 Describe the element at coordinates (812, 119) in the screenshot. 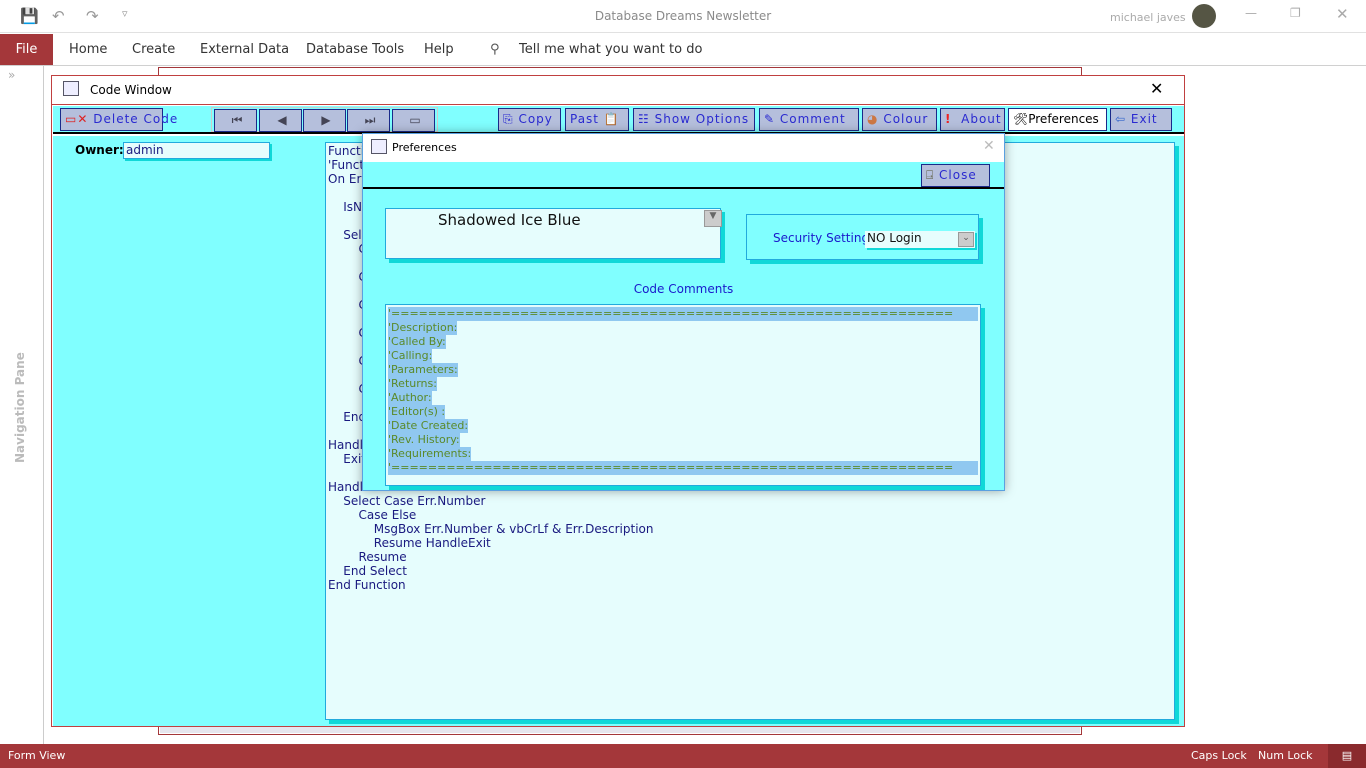

I see `comment-label: Comment` at that location.